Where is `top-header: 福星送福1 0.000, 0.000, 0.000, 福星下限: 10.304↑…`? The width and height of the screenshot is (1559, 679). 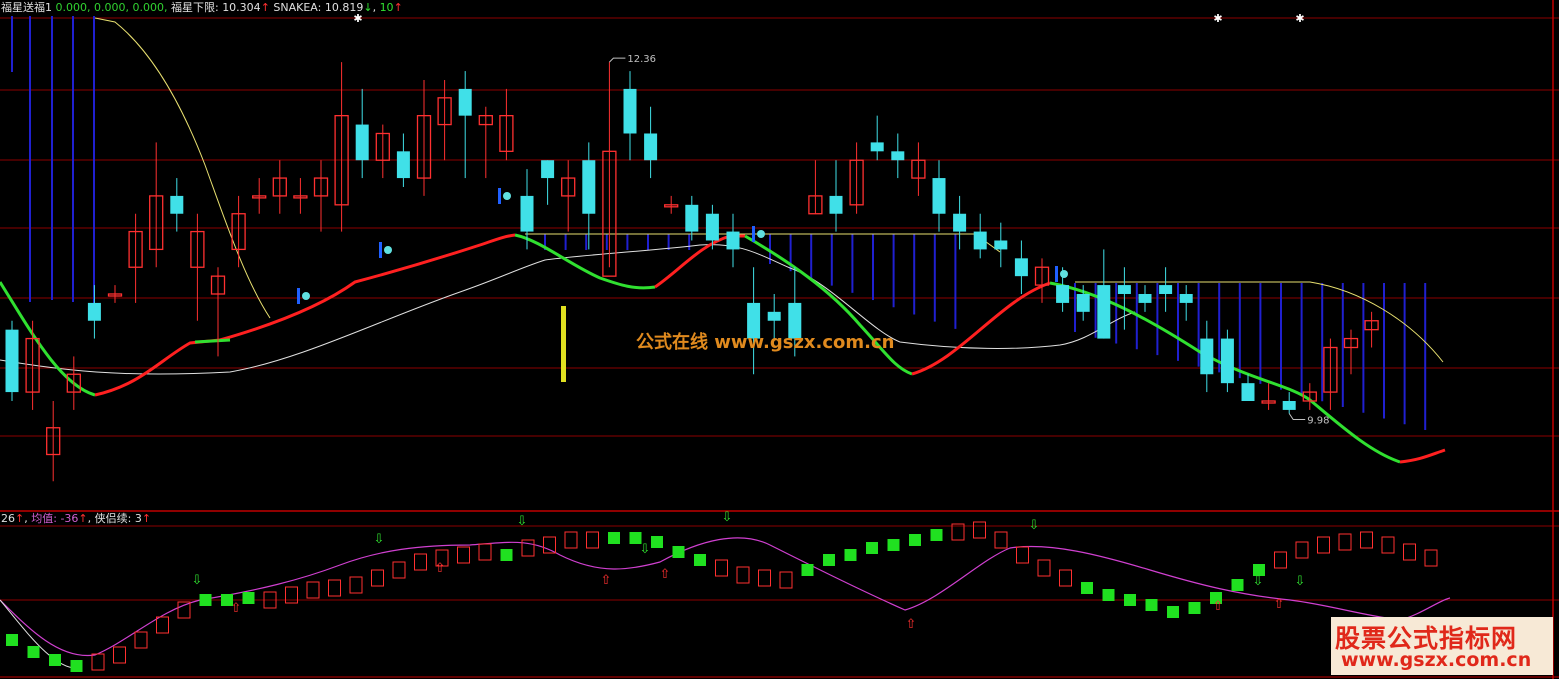 top-header: 福星送福1 0.000, 0.000, 0.000, 福星下限: 10.304↑… is located at coordinates (202, 7).